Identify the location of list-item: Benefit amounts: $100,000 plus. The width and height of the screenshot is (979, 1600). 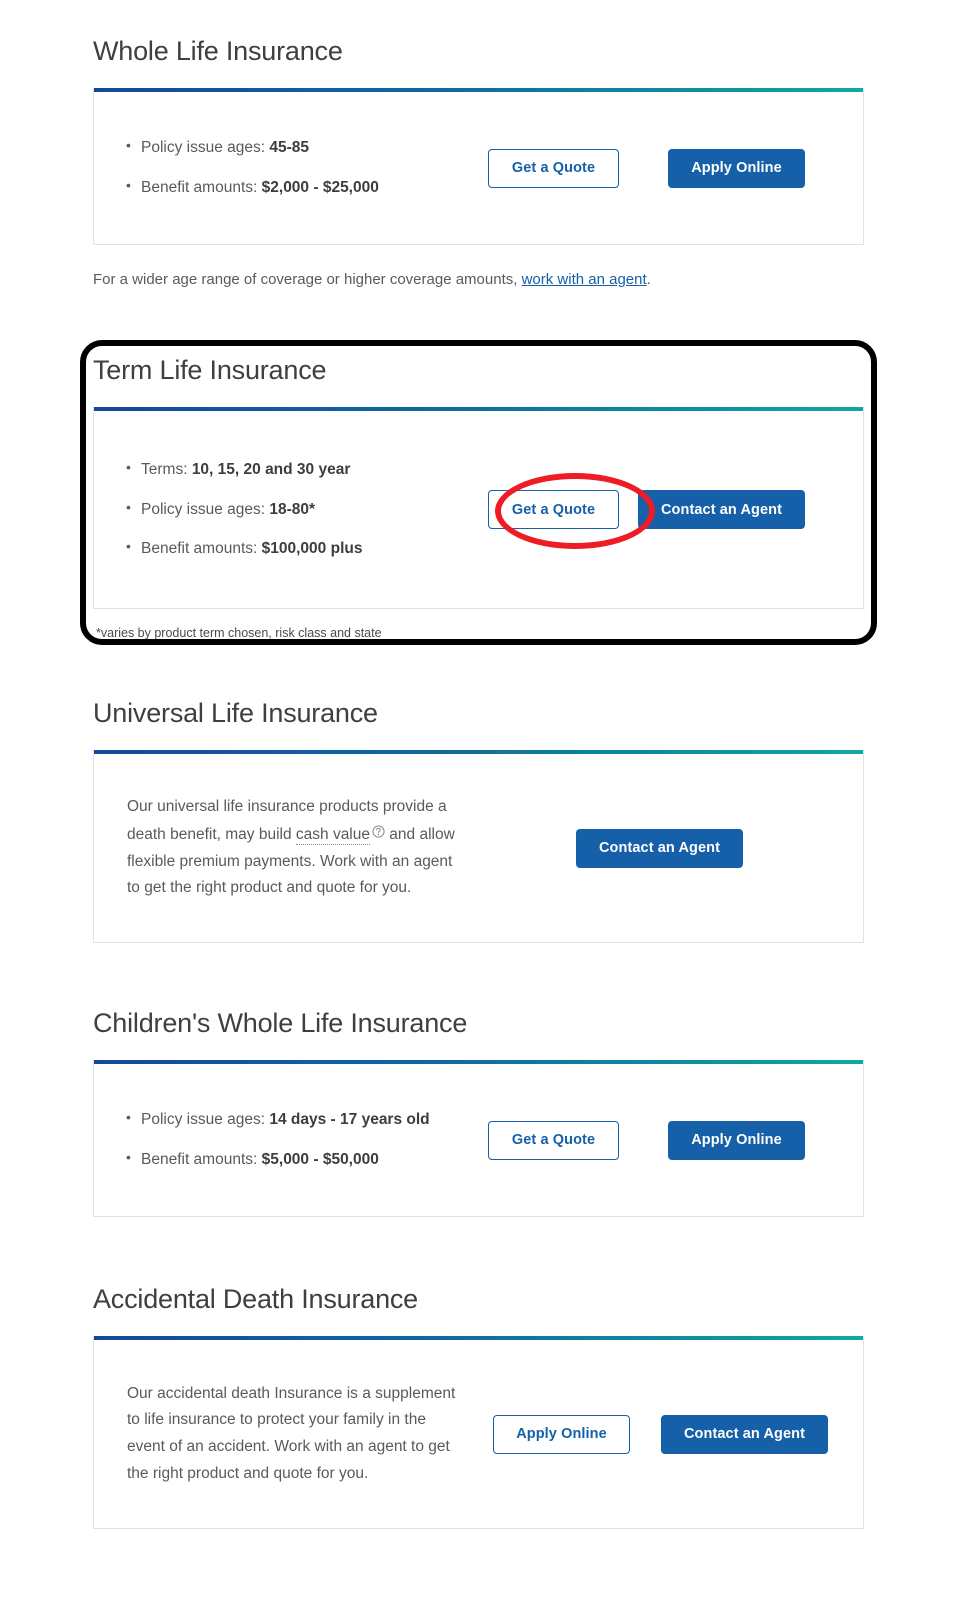
(305, 548).